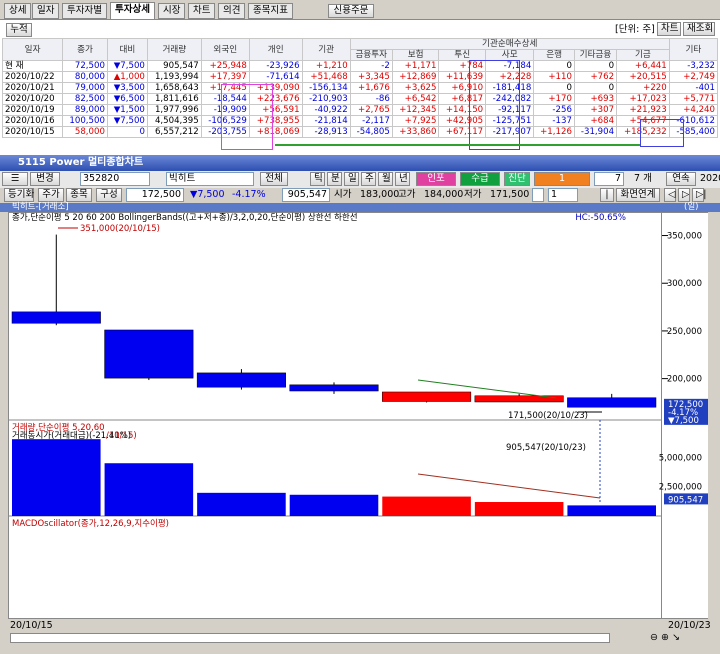 The image size is (720, 654). What do you see at coordinates (90, 523) in the screenshot?
I see `macd-panel-title: MACDOscillator(종가,12,26,9,지수이평)` at bounding box center [90, 523].